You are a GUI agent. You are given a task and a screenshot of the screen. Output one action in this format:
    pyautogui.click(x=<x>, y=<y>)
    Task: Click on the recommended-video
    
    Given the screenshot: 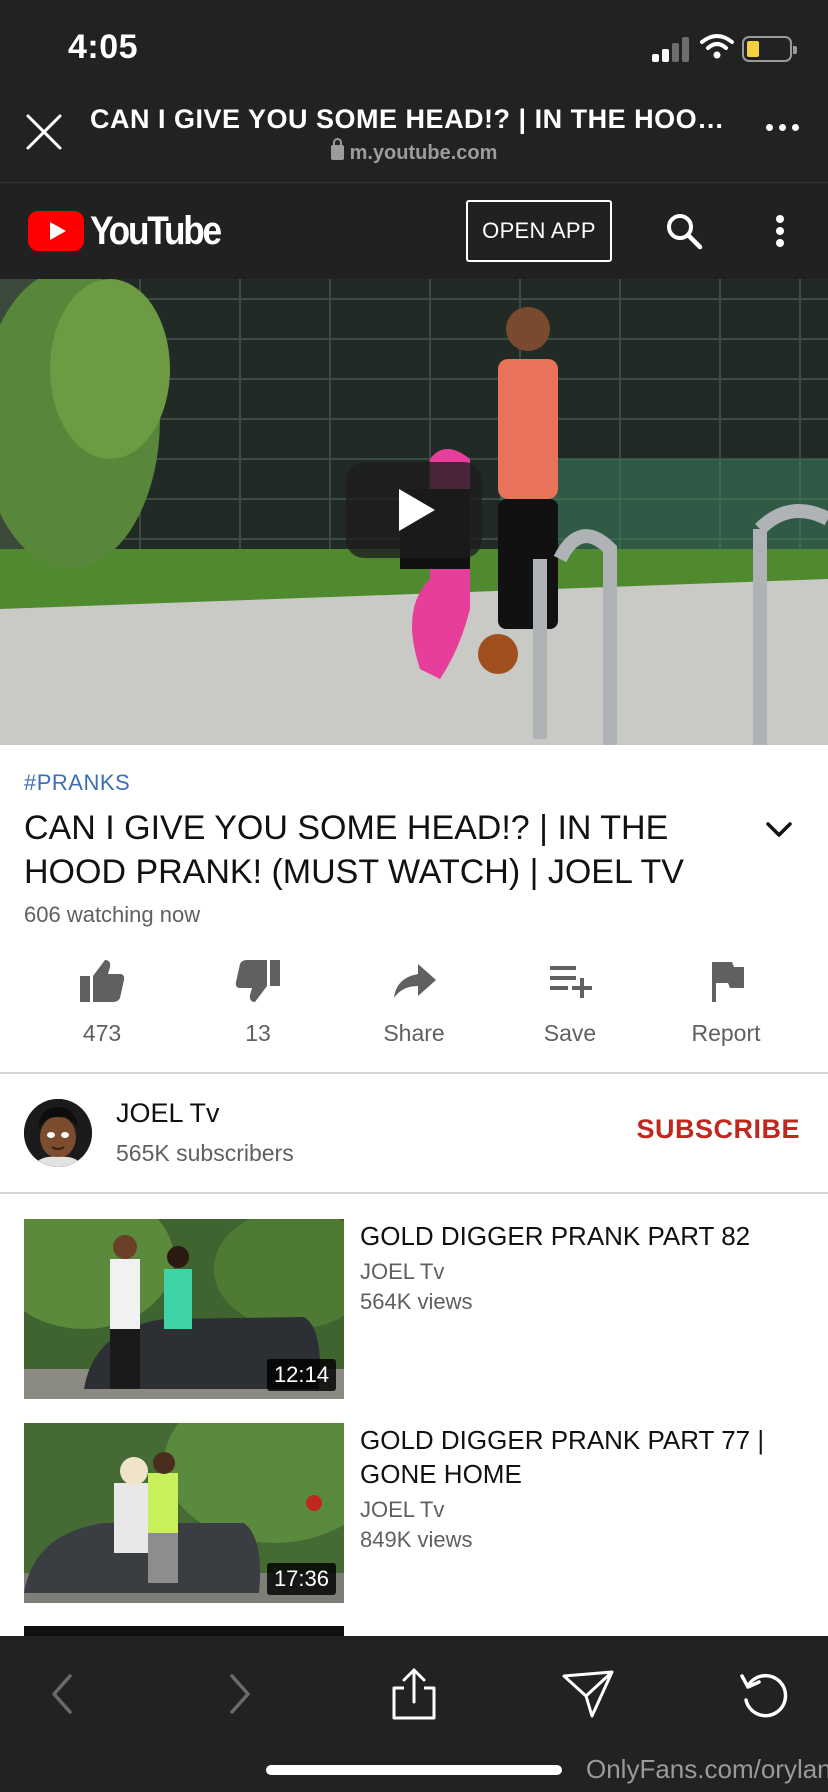 What is the action you would take?
    pyautogui.click(x=414, y=1631)
    